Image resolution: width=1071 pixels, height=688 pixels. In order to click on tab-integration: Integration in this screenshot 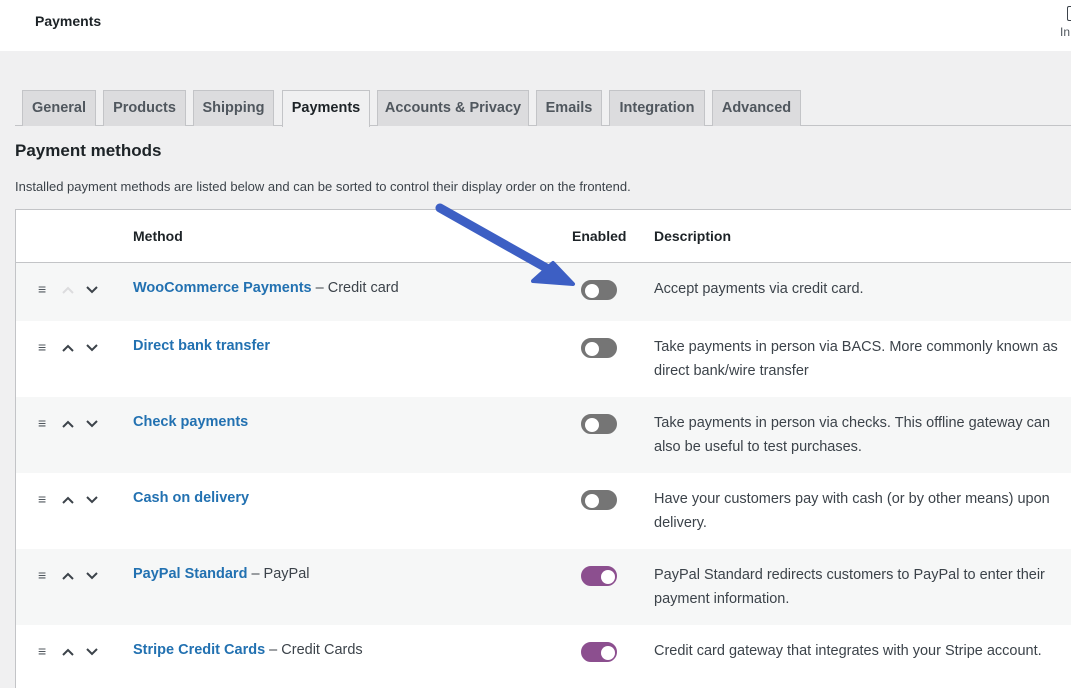, I will do `click(657, 108)`.